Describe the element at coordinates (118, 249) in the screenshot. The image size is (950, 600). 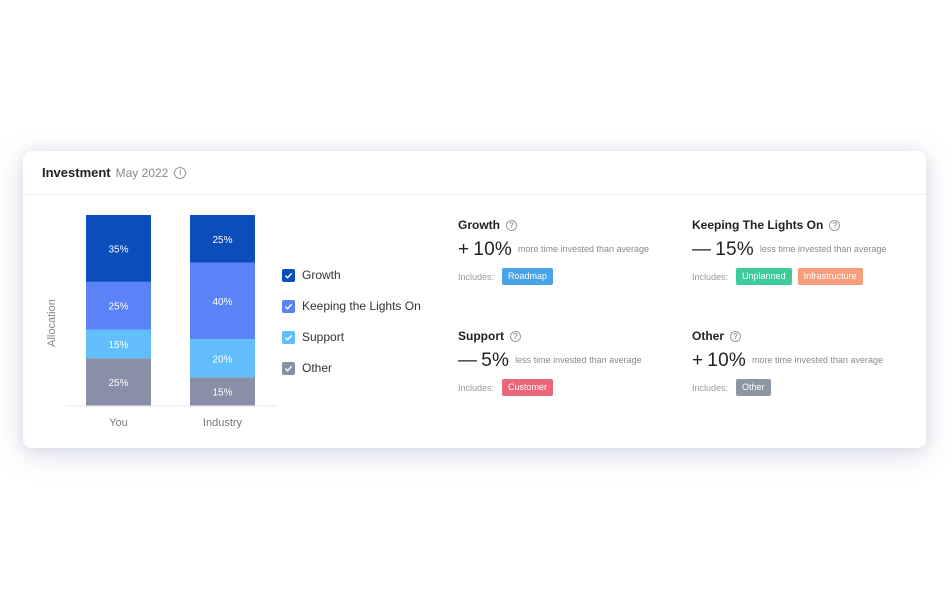
I see `bar-value-label: 35%` at that location.